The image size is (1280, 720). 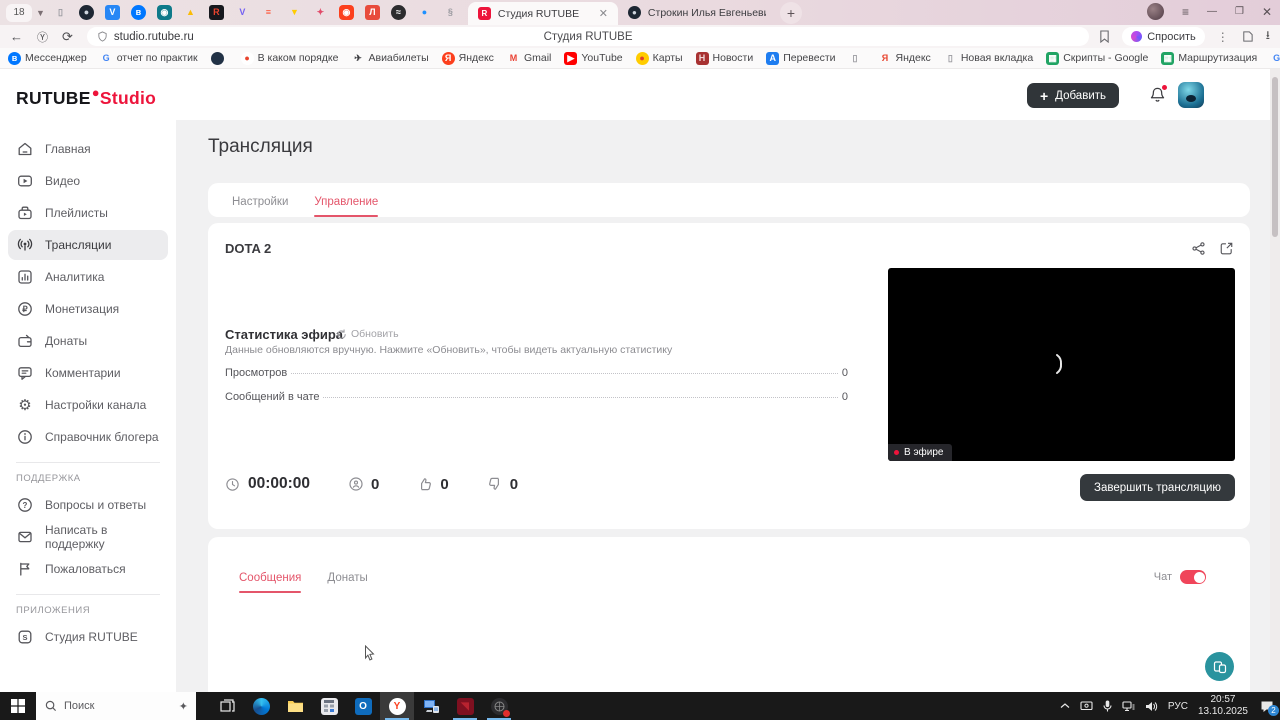 What do you see at coordinates (329, 706) in the screenshot?
I see `calculator-app-icon` at bounding box center [329, 706].